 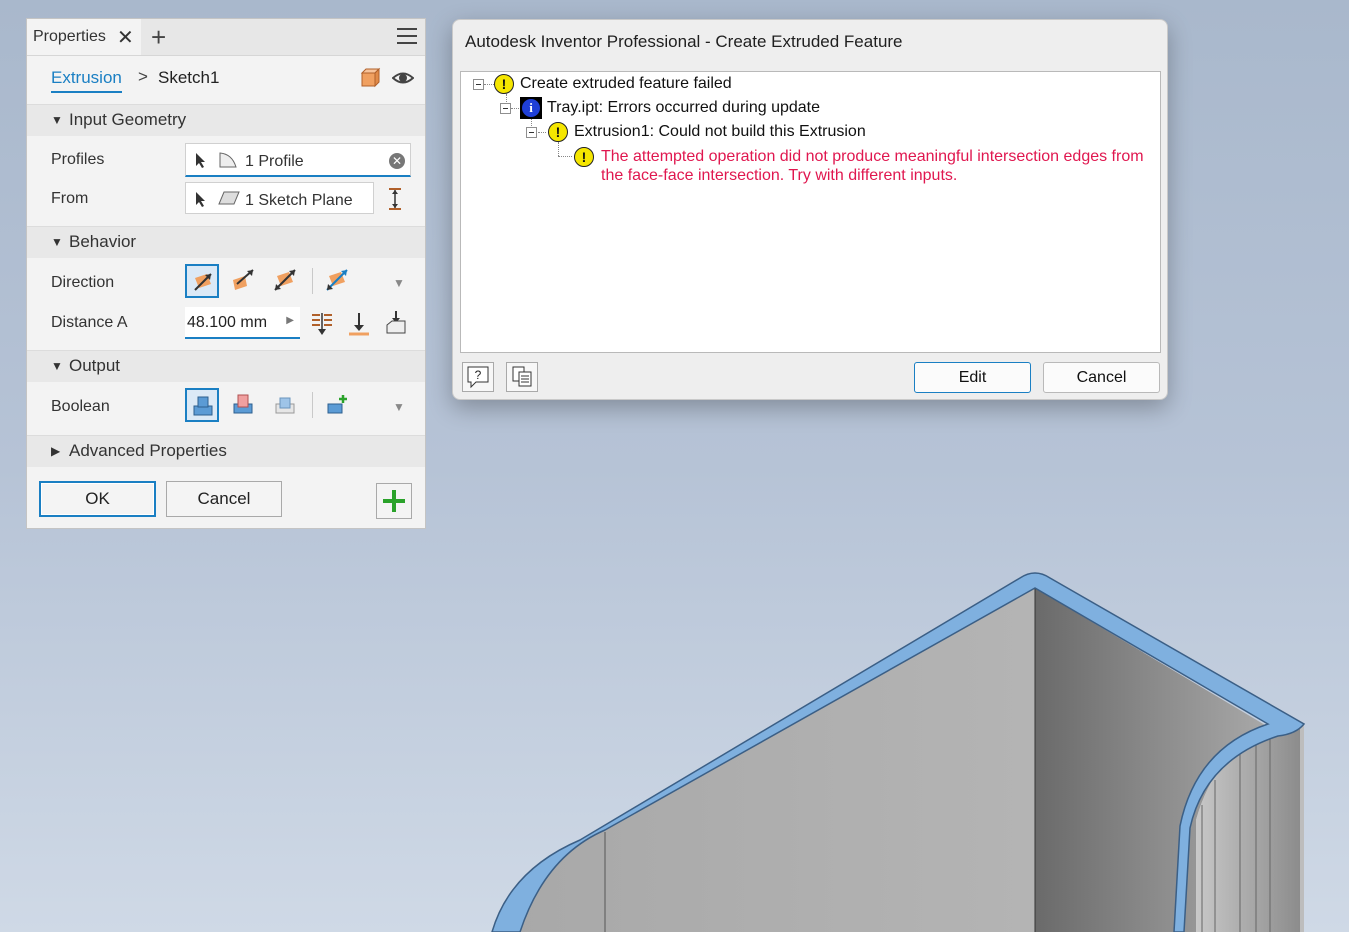 What do you see at coordinates (226, 120) in the screenshot?
I see `section-input-geometry: ▼ Input Geometry` at bounding box center [226, 120].